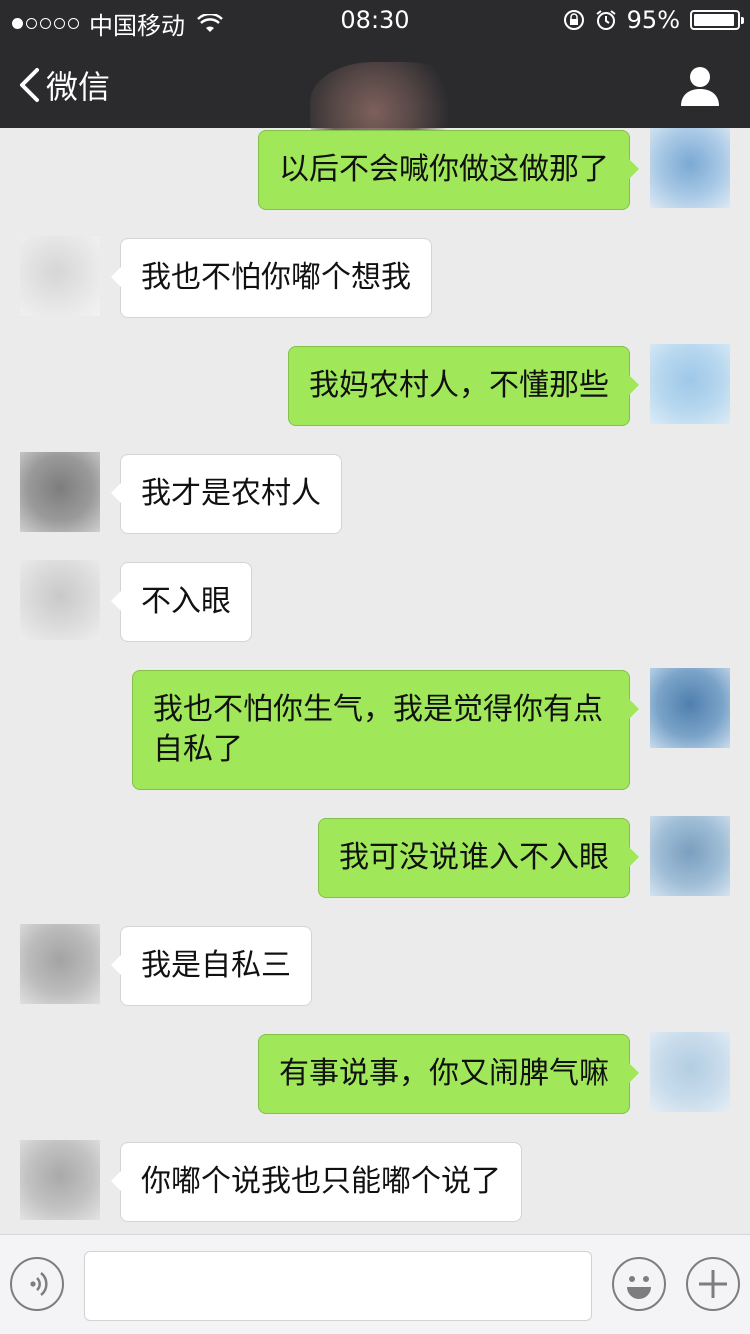 This screenshot has width=750, height=1334. What do you see at coordinates (271, 278) in the screenshot?
I see `message-bubble-incoming: 我也不怕你嘟个想我` at bounding box center [271, 278].